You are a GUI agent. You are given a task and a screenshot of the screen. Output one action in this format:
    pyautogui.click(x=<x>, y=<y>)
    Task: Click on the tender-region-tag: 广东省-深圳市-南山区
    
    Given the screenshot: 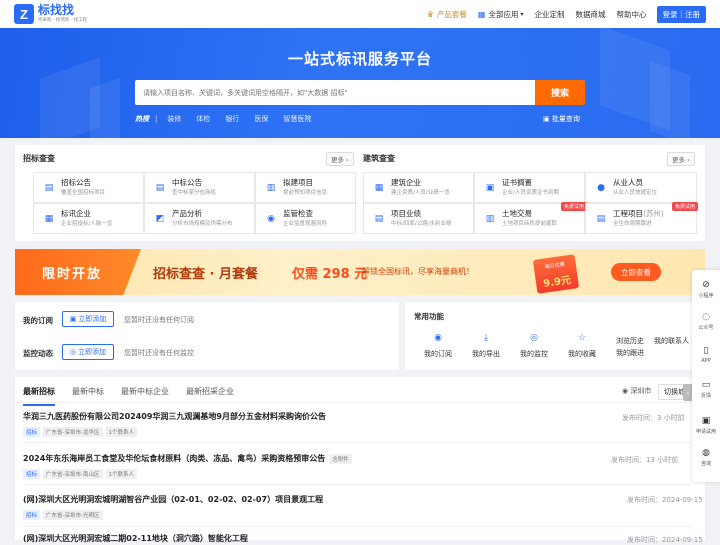 What is the action you would take?
    pyautogui.click(x=73, y=474)
    